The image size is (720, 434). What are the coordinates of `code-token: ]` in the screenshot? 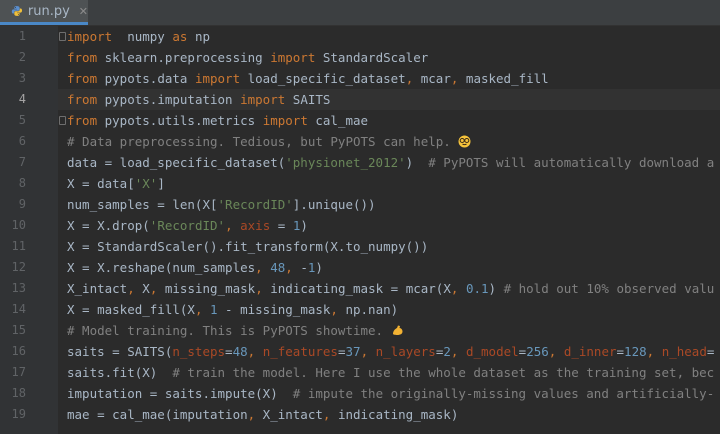 It's located at (161, 183).